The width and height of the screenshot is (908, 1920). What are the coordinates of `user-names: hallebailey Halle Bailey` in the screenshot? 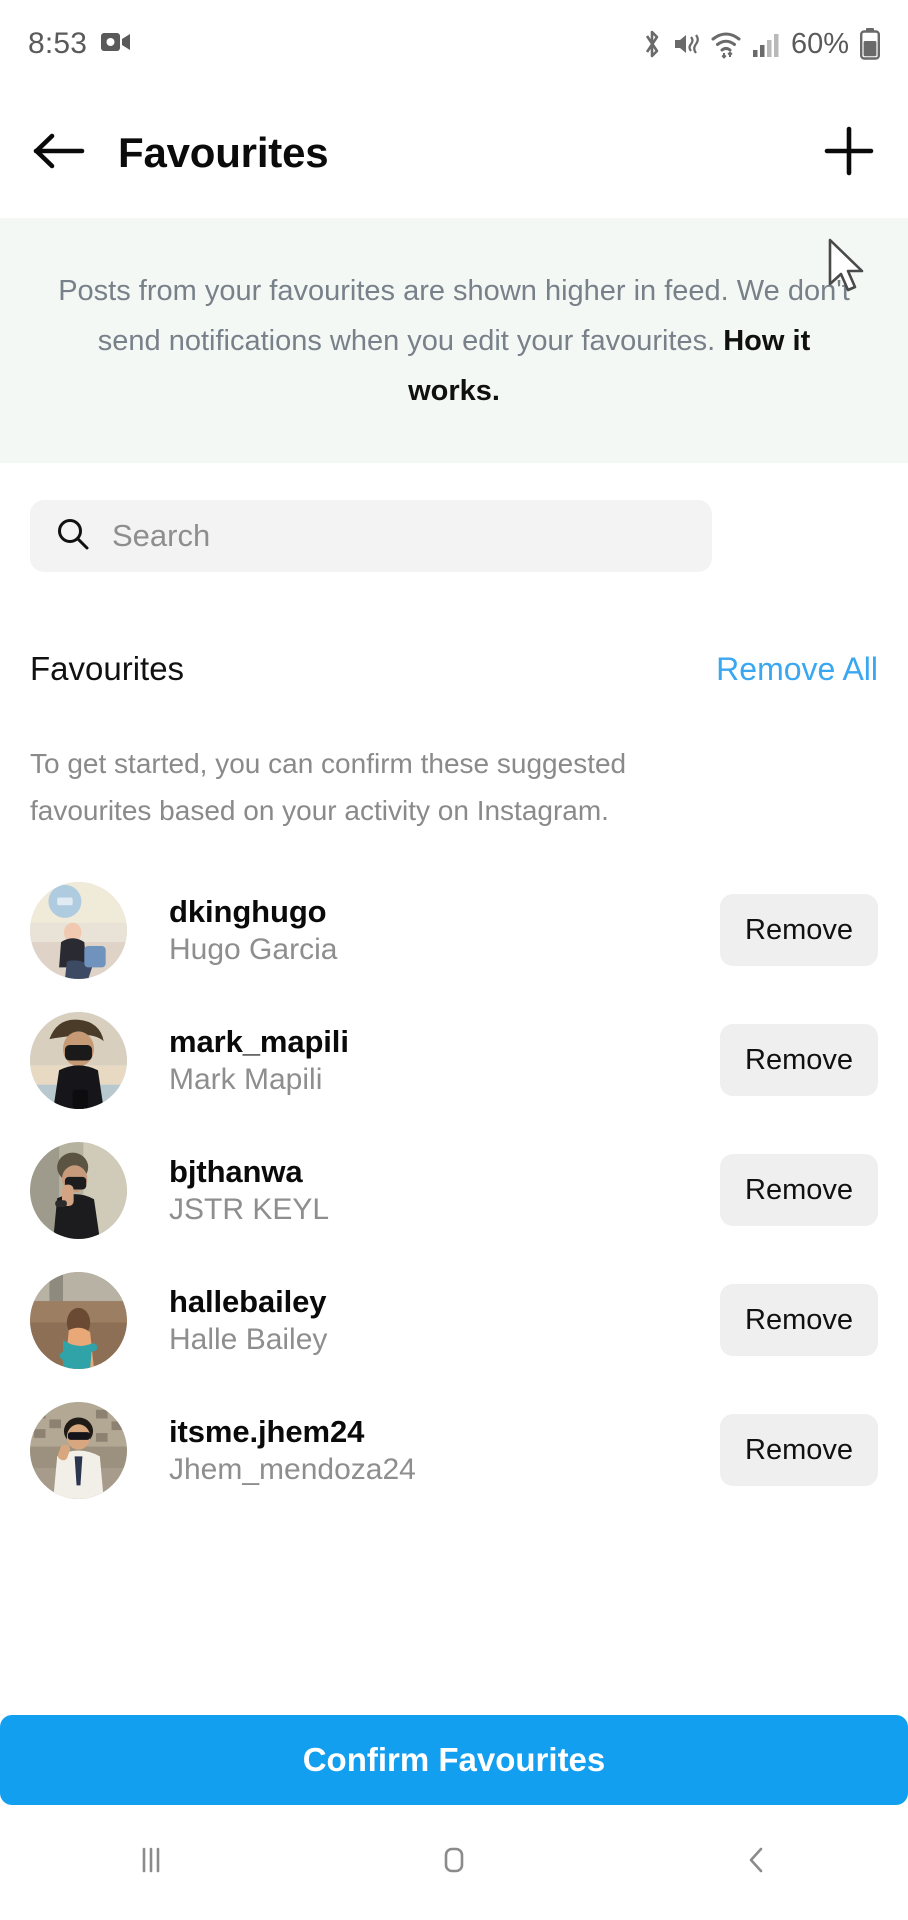 It's located at (248, 1320).